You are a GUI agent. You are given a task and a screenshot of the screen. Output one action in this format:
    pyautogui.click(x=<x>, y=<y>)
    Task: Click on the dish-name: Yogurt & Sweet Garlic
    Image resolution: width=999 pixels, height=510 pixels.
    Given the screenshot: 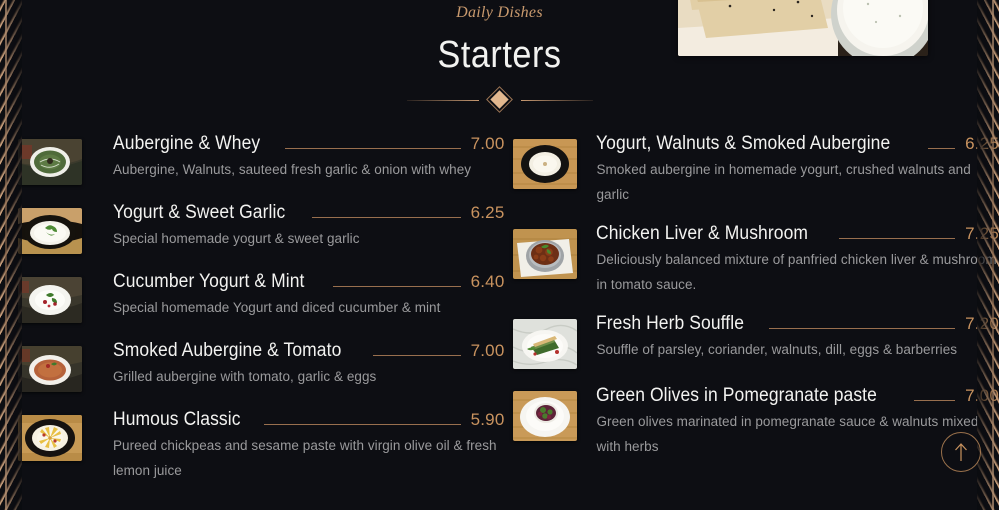 What is the action you would take?
    pyautogui.click(x=199, y=212)
    